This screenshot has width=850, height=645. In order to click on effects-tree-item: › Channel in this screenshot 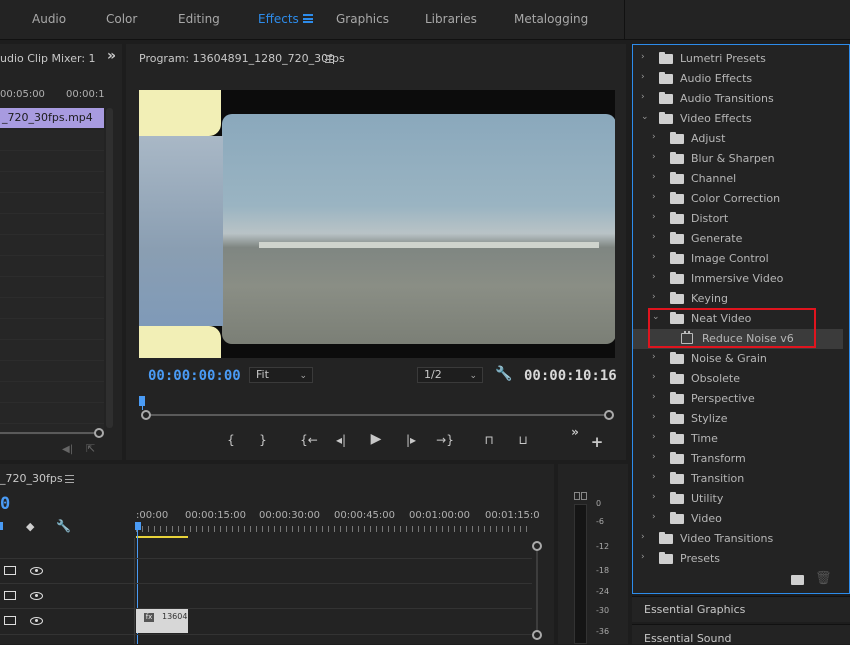, I will do `click(738, 179)`.